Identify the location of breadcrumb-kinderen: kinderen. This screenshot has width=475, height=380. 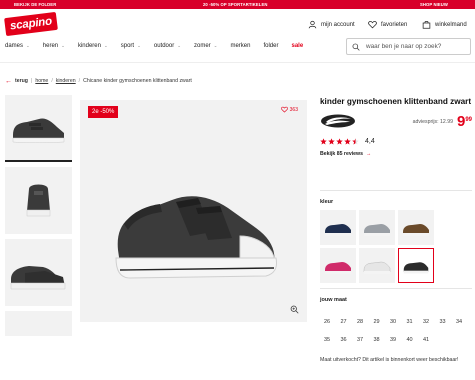
(66, 81).